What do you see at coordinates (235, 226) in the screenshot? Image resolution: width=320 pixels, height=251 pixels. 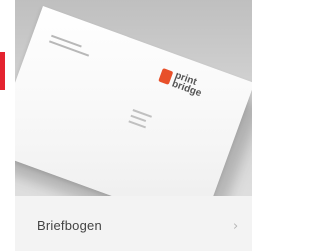 I see `chevron-right-icon: ›` at bounding box center [235, 226].